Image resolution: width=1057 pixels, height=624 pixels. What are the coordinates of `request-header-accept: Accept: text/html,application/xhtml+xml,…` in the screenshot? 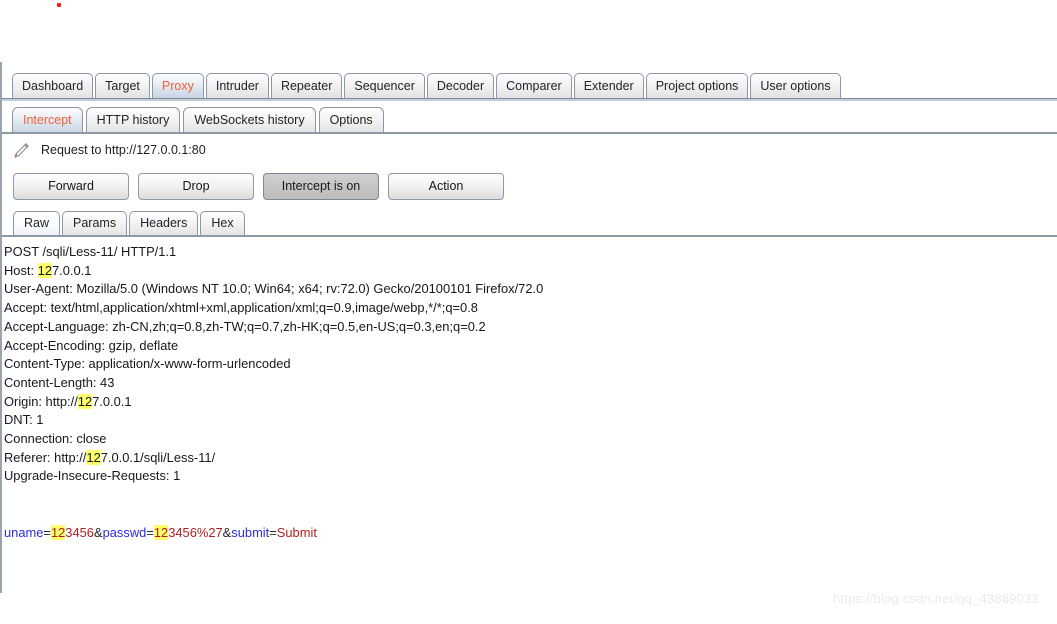 It's located at (241, 308).